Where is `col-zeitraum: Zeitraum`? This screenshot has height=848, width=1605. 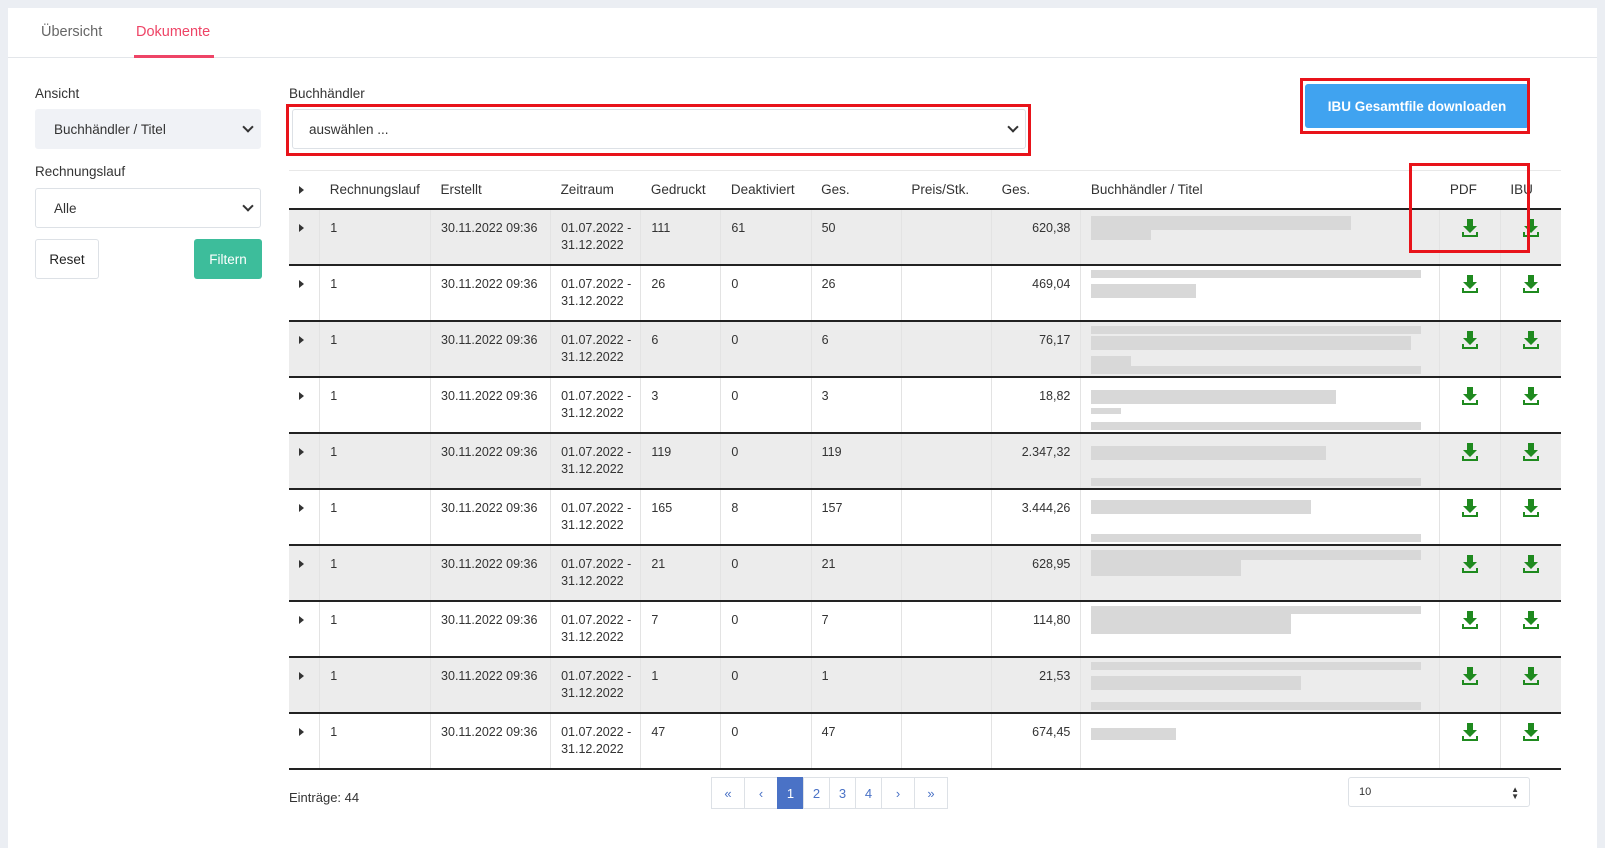
col-zeitraum: Zeitraum is located at coordinates (595, 190).